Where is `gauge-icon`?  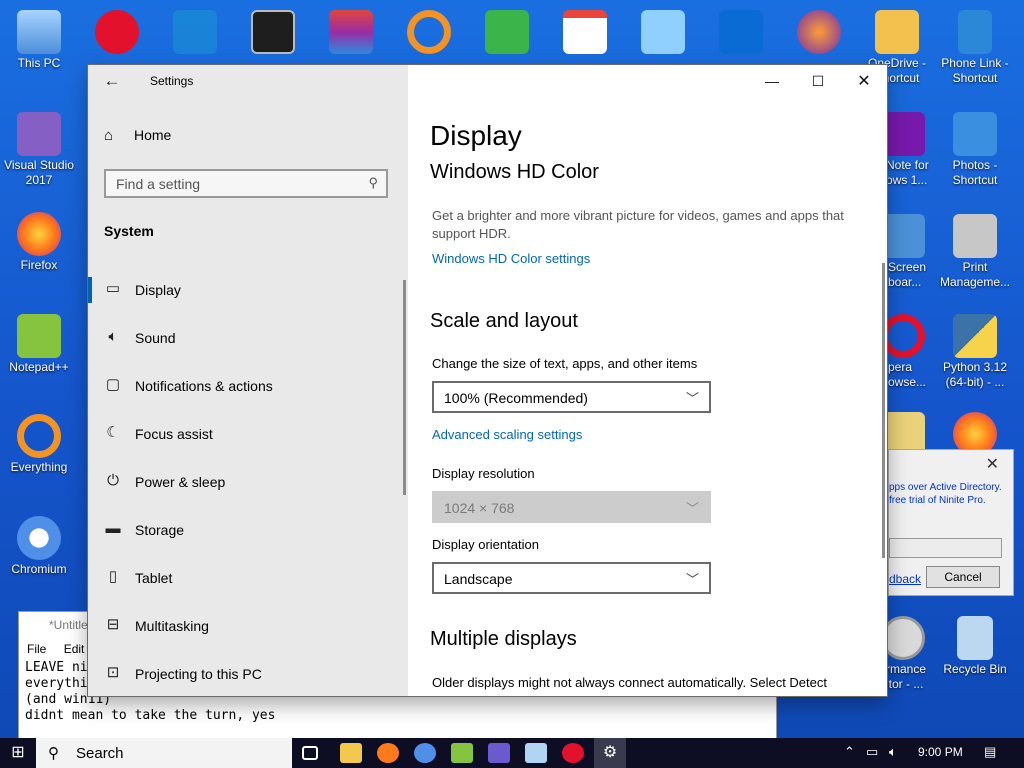
gauge-icon is located at coordinates (903, 638).